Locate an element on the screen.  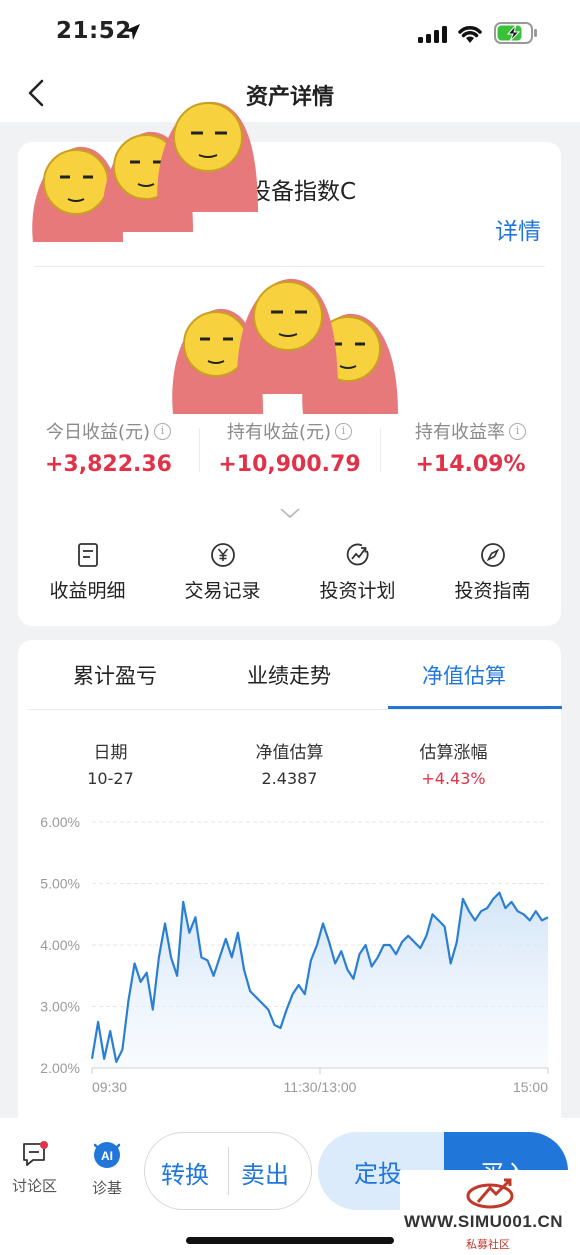
stat-value: +10,900.79 is located at coordinates (289, 464).